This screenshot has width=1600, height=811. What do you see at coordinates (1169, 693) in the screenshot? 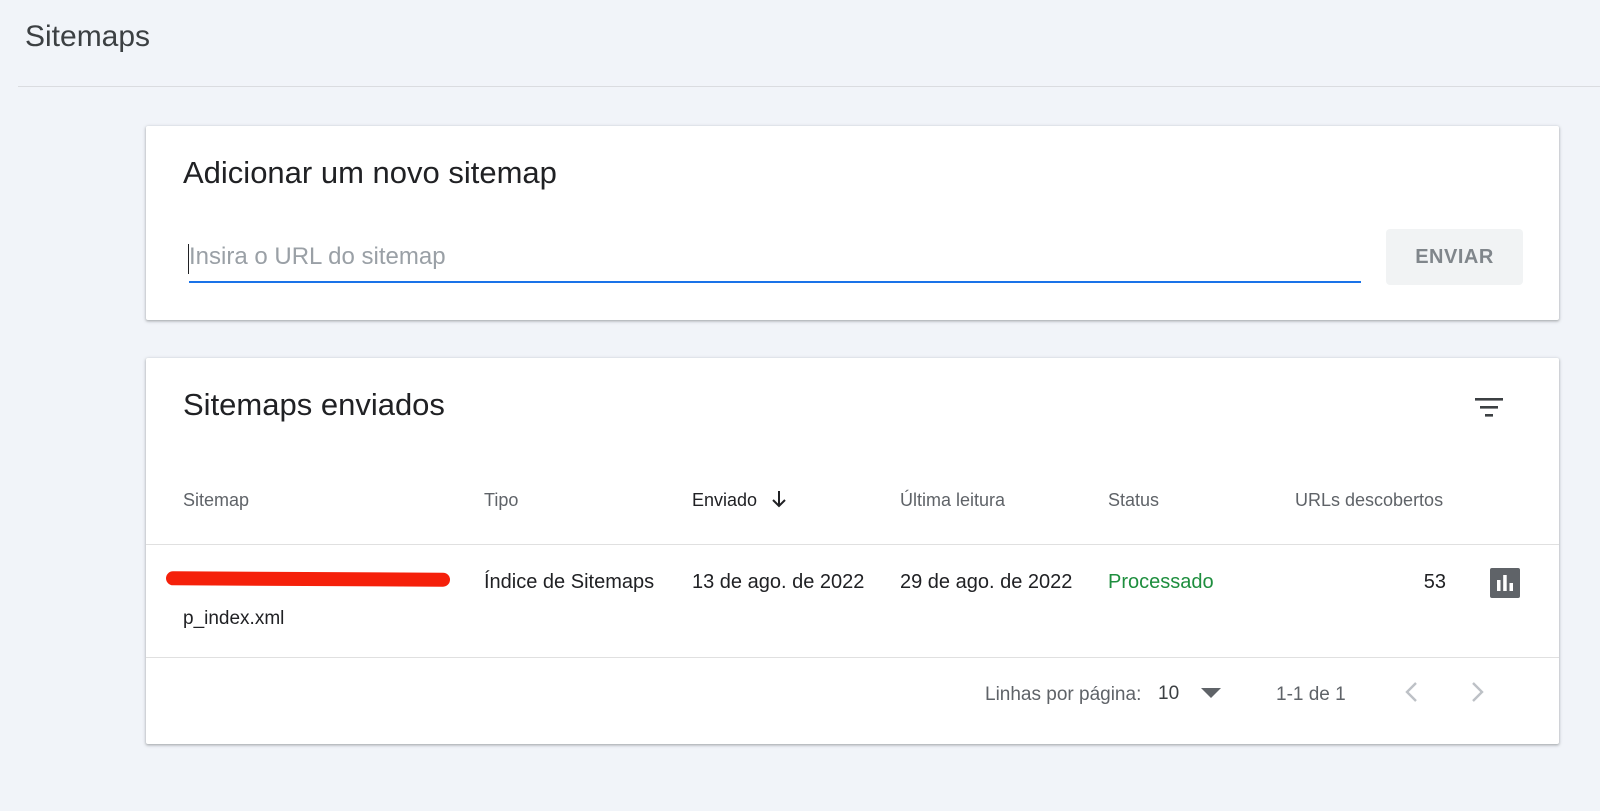
I see `rows-per-page-value: 10` at bounding box center [1169, 693].